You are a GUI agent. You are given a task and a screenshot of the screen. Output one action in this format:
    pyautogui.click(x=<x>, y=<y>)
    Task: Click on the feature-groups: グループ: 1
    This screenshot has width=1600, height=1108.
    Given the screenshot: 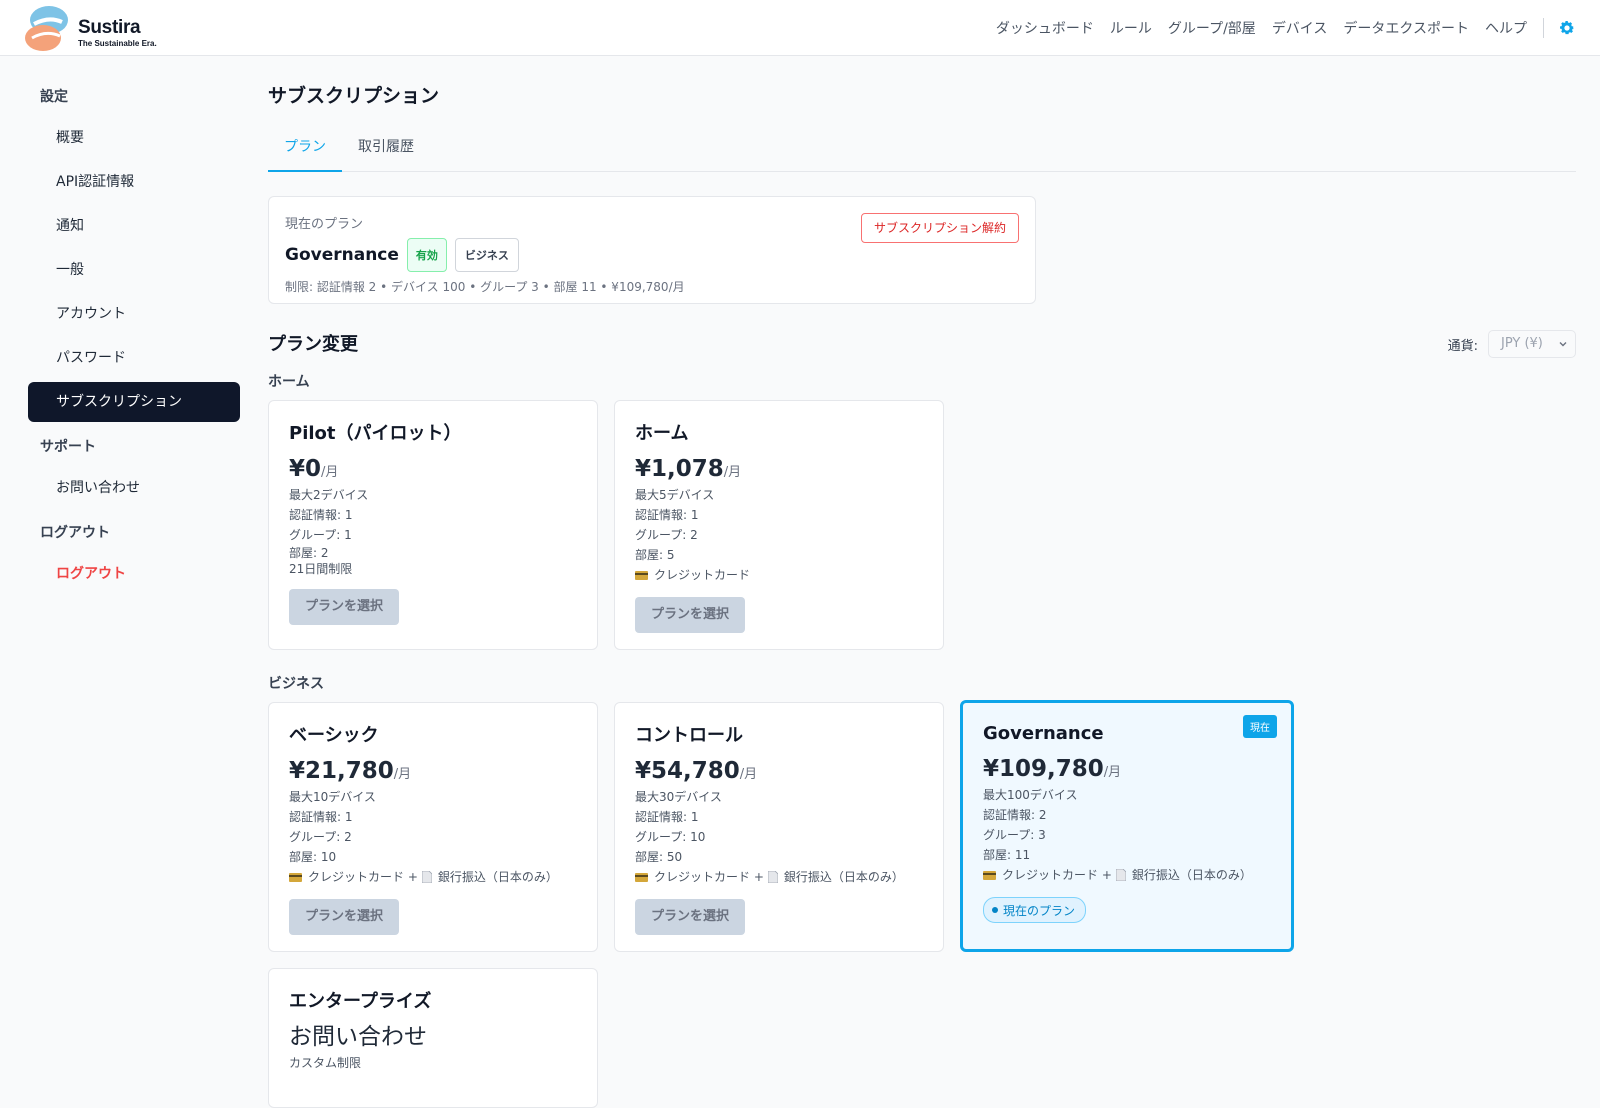 What is the action you would take?
    pyautogui.click(x=320, y=535)
    